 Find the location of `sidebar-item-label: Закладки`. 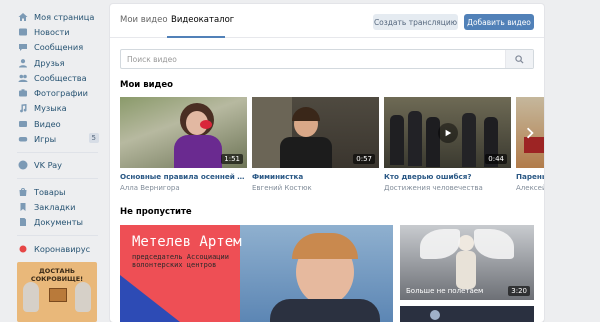

sidebar-item-label: Закладки is located at coordinates (55, 206).